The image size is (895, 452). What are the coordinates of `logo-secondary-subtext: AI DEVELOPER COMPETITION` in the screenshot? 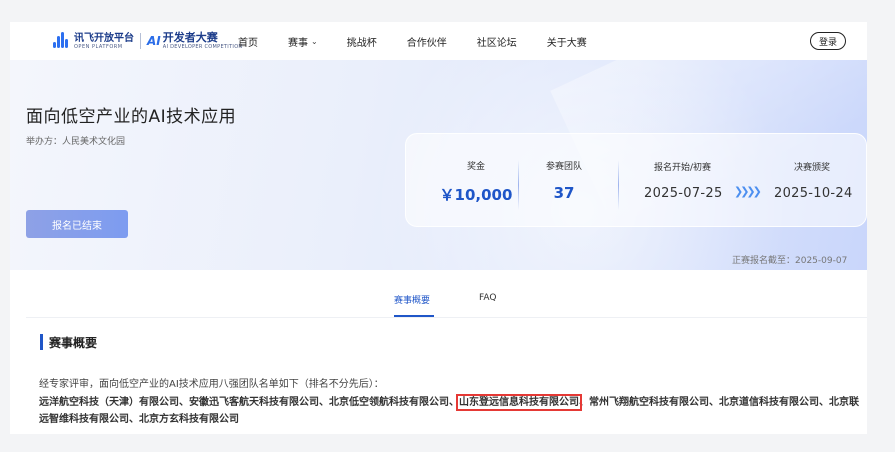 It's located at (202, 47).